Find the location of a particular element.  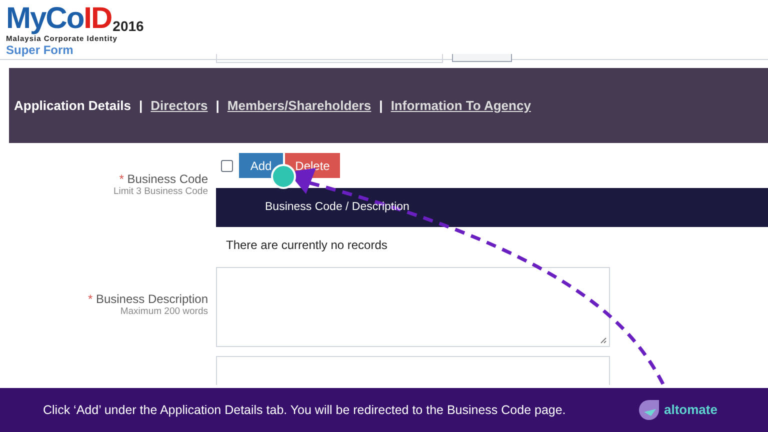

resize-icon is located at coordinates (603, 340).